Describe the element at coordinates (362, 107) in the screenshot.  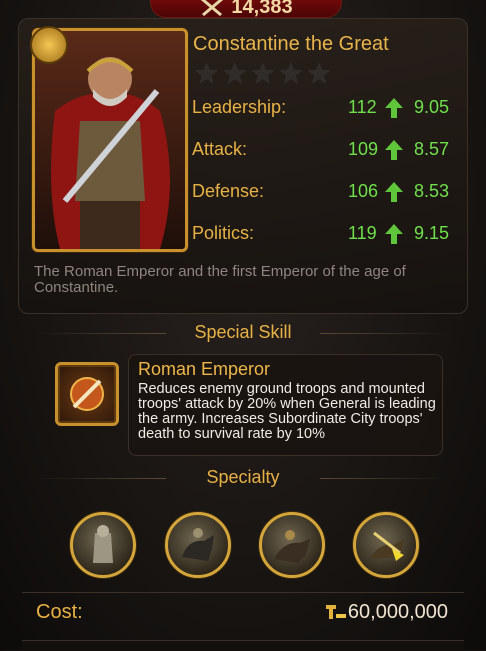
I see `stat-value: 112` at that location.